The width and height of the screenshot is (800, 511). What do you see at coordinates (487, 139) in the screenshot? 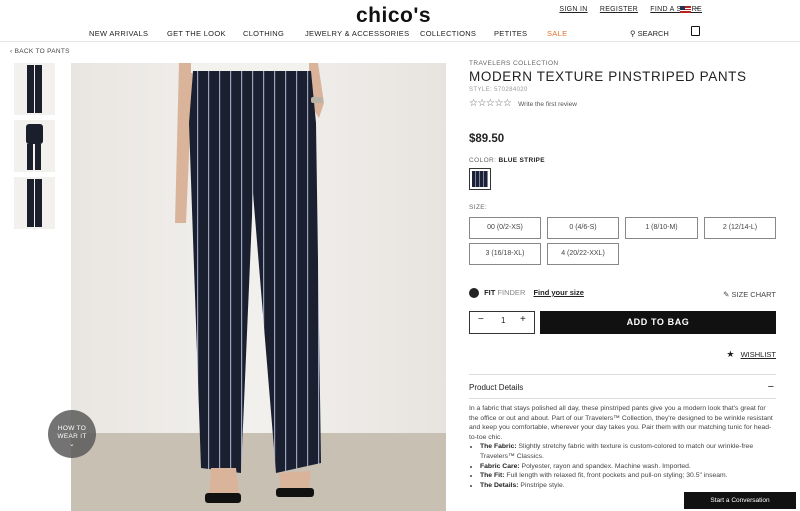
I see `product-price: $89.50` at bounding box center [487, 139].